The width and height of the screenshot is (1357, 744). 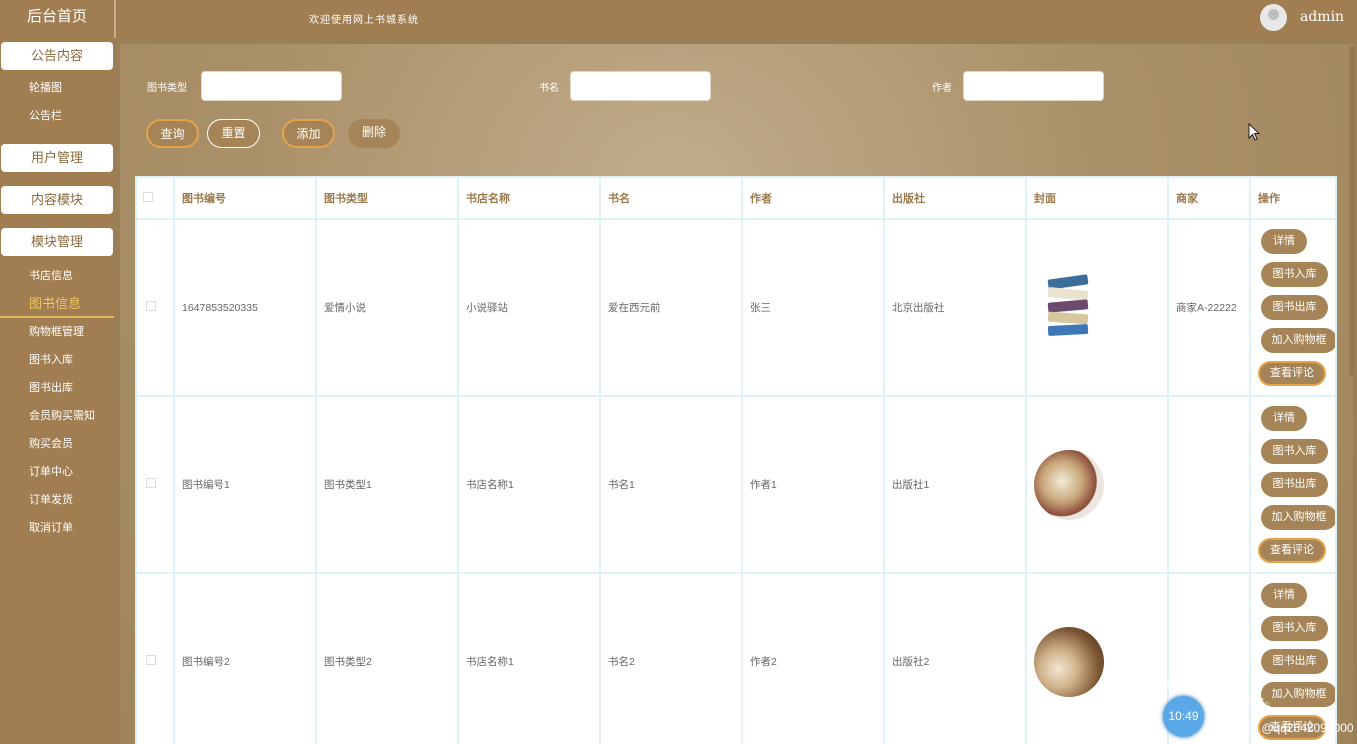 I want to click on column-header: 操作, so click(x=1293, y=198).